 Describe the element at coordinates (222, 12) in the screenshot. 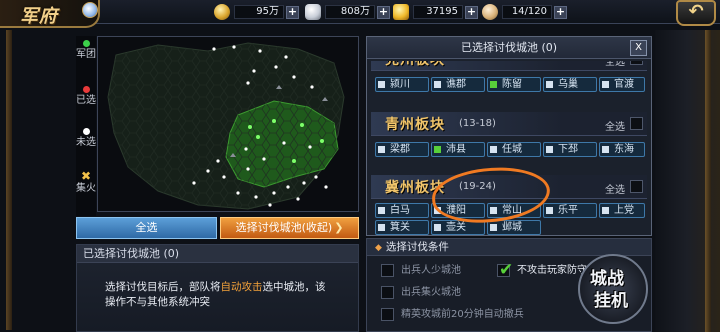

I see `grain-icon` at that location.